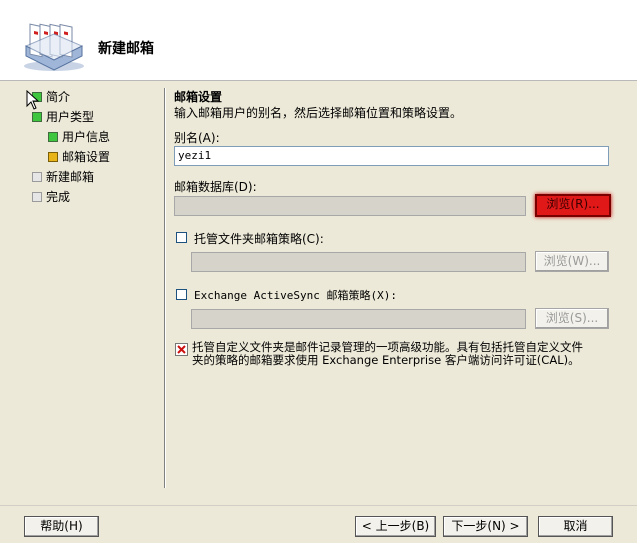 This screenshot has height=543, width=637. I want to click on activesync-policy-checkbox, so click(181, 294).